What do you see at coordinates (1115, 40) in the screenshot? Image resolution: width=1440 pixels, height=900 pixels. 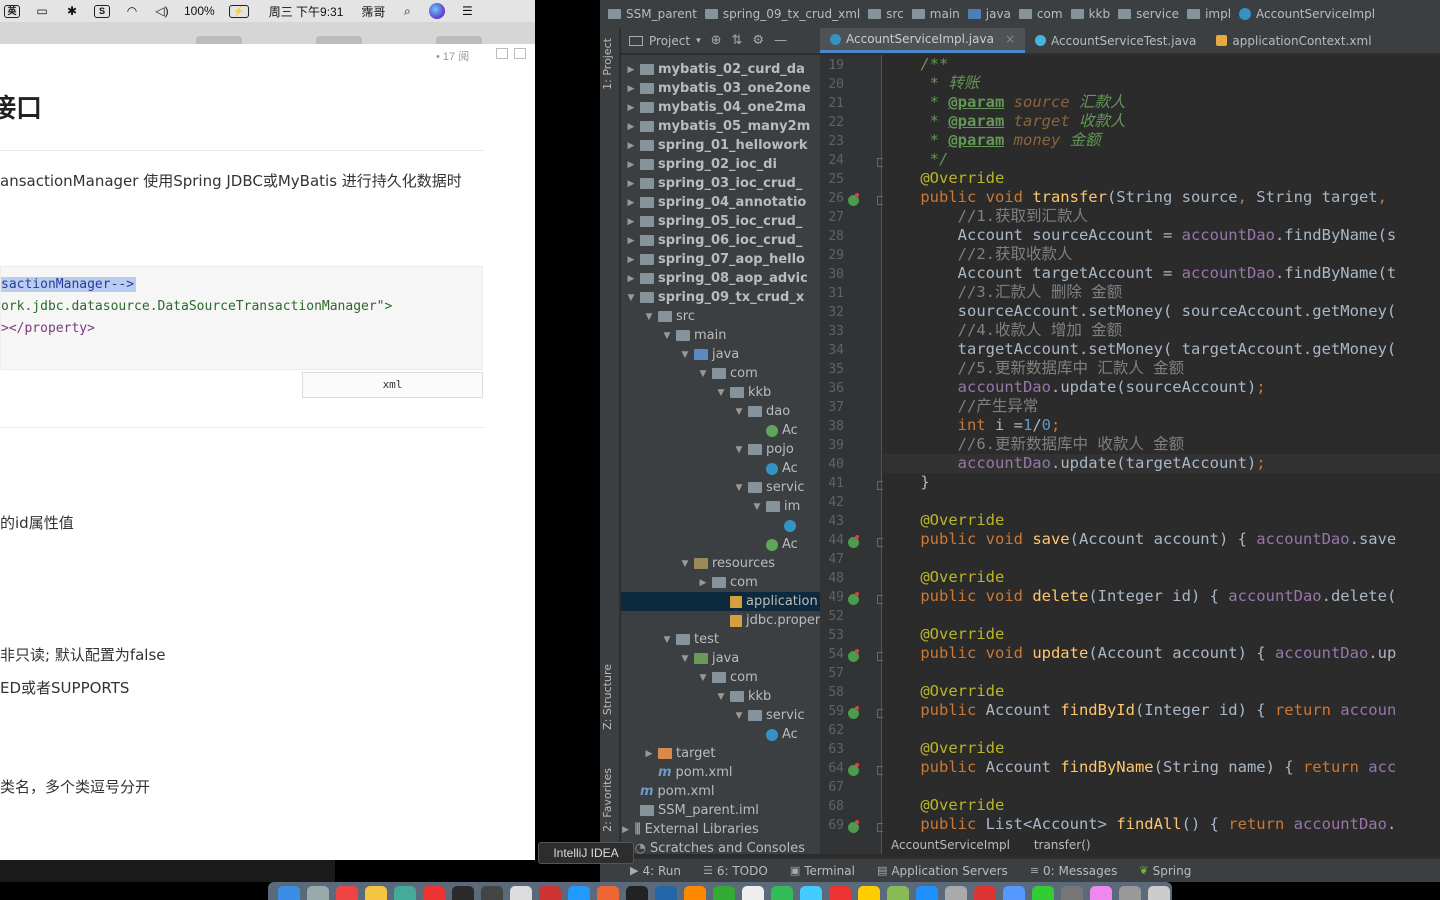 I see `tab-accountservicetest: AccountServiceTest.java` at bounding box center [1115, 40].